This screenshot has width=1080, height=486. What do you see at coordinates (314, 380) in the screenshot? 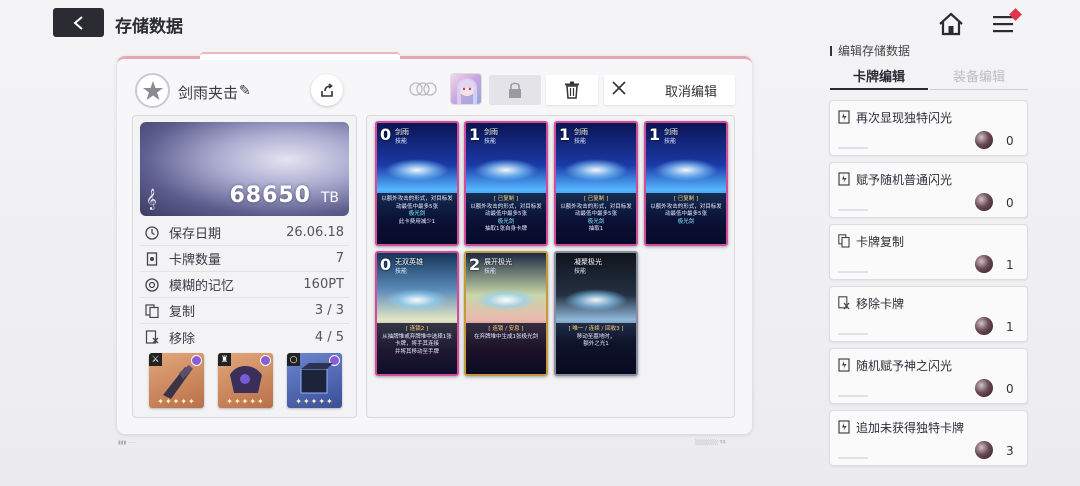
I see `equipment-accessory: ○ ✦✦✦✦✦` at bounding box center [314, 380].